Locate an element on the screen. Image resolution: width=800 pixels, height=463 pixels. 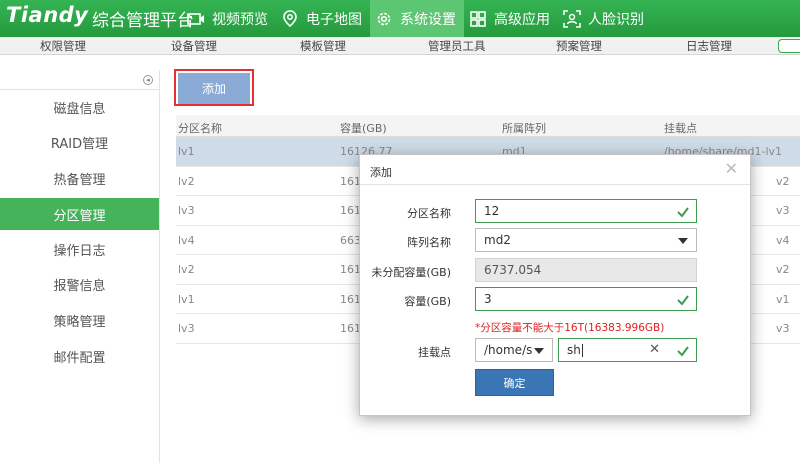
nav-face-recognition: 人脸识别 is located at coordinates (605, 18).